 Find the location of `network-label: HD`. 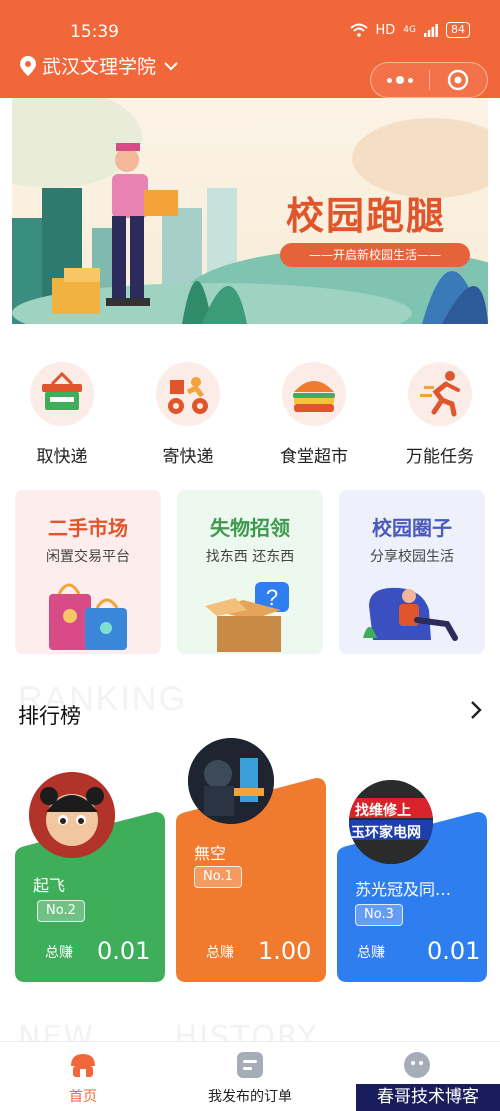

network-label: HD is located at coordinates (385, 30).